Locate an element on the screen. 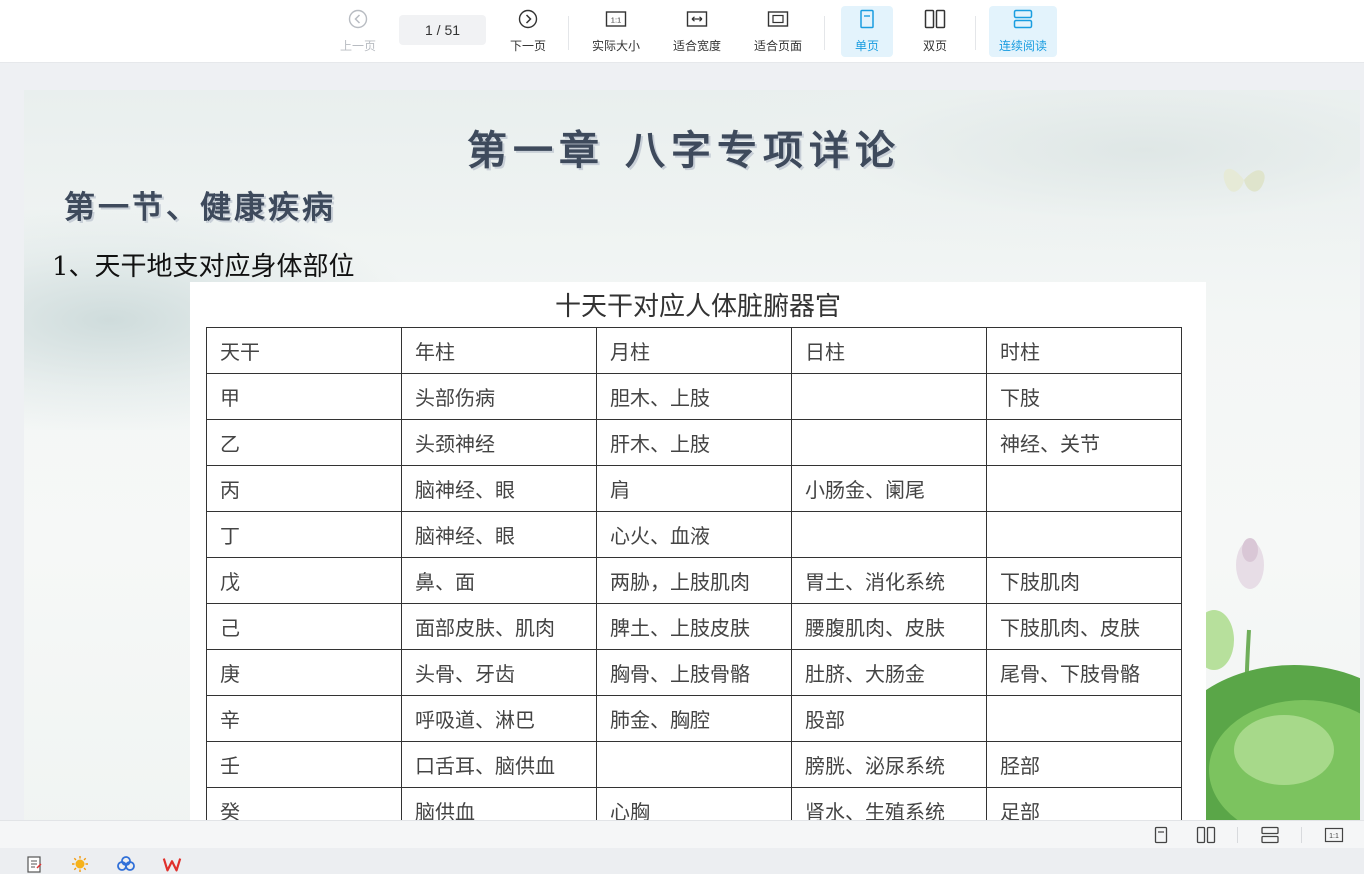 The width and height of the screenshot is (1364, 874). table-cell: 神经、关节 is located at coordinates (1084, 442).